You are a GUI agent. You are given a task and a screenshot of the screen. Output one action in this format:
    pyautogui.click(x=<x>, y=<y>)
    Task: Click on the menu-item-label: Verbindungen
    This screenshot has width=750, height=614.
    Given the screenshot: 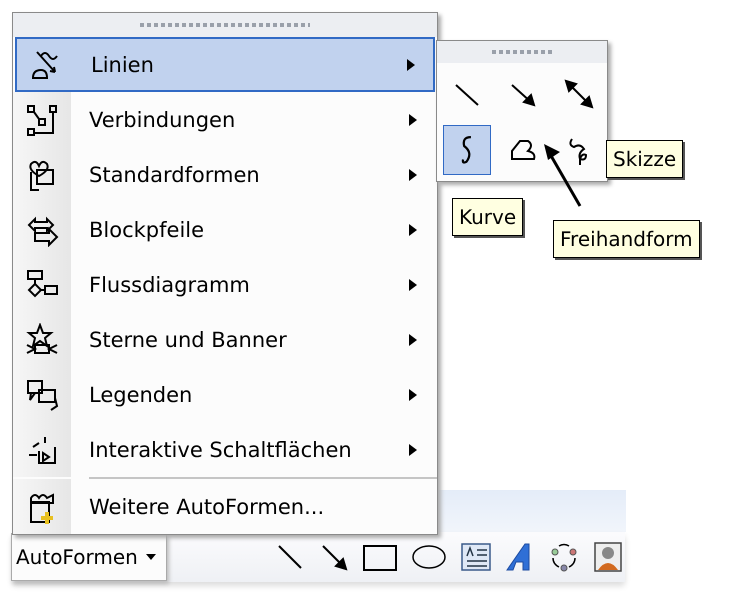 What is the action you would take?
    pyautogui.click(x=162, y=120)
    